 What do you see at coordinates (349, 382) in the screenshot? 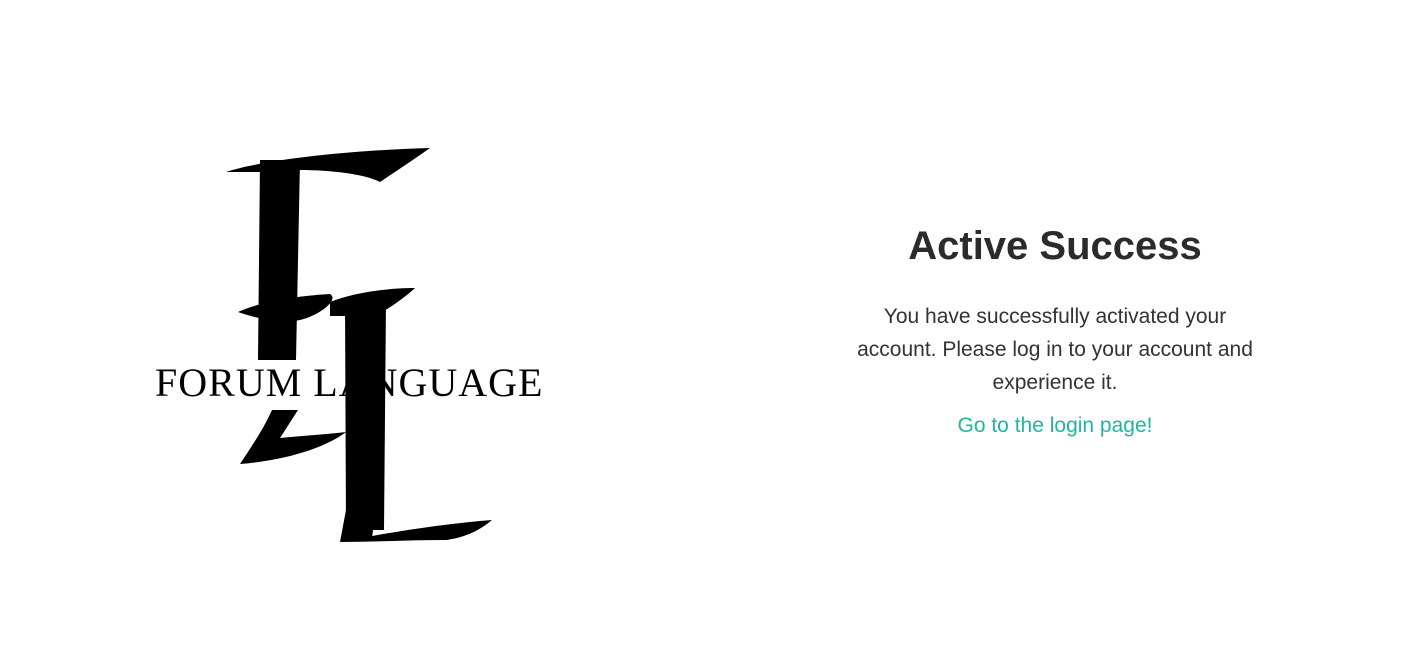
I see `logo-wordmark: FORUM LANGUAGE` at bounding box center [349, 382].